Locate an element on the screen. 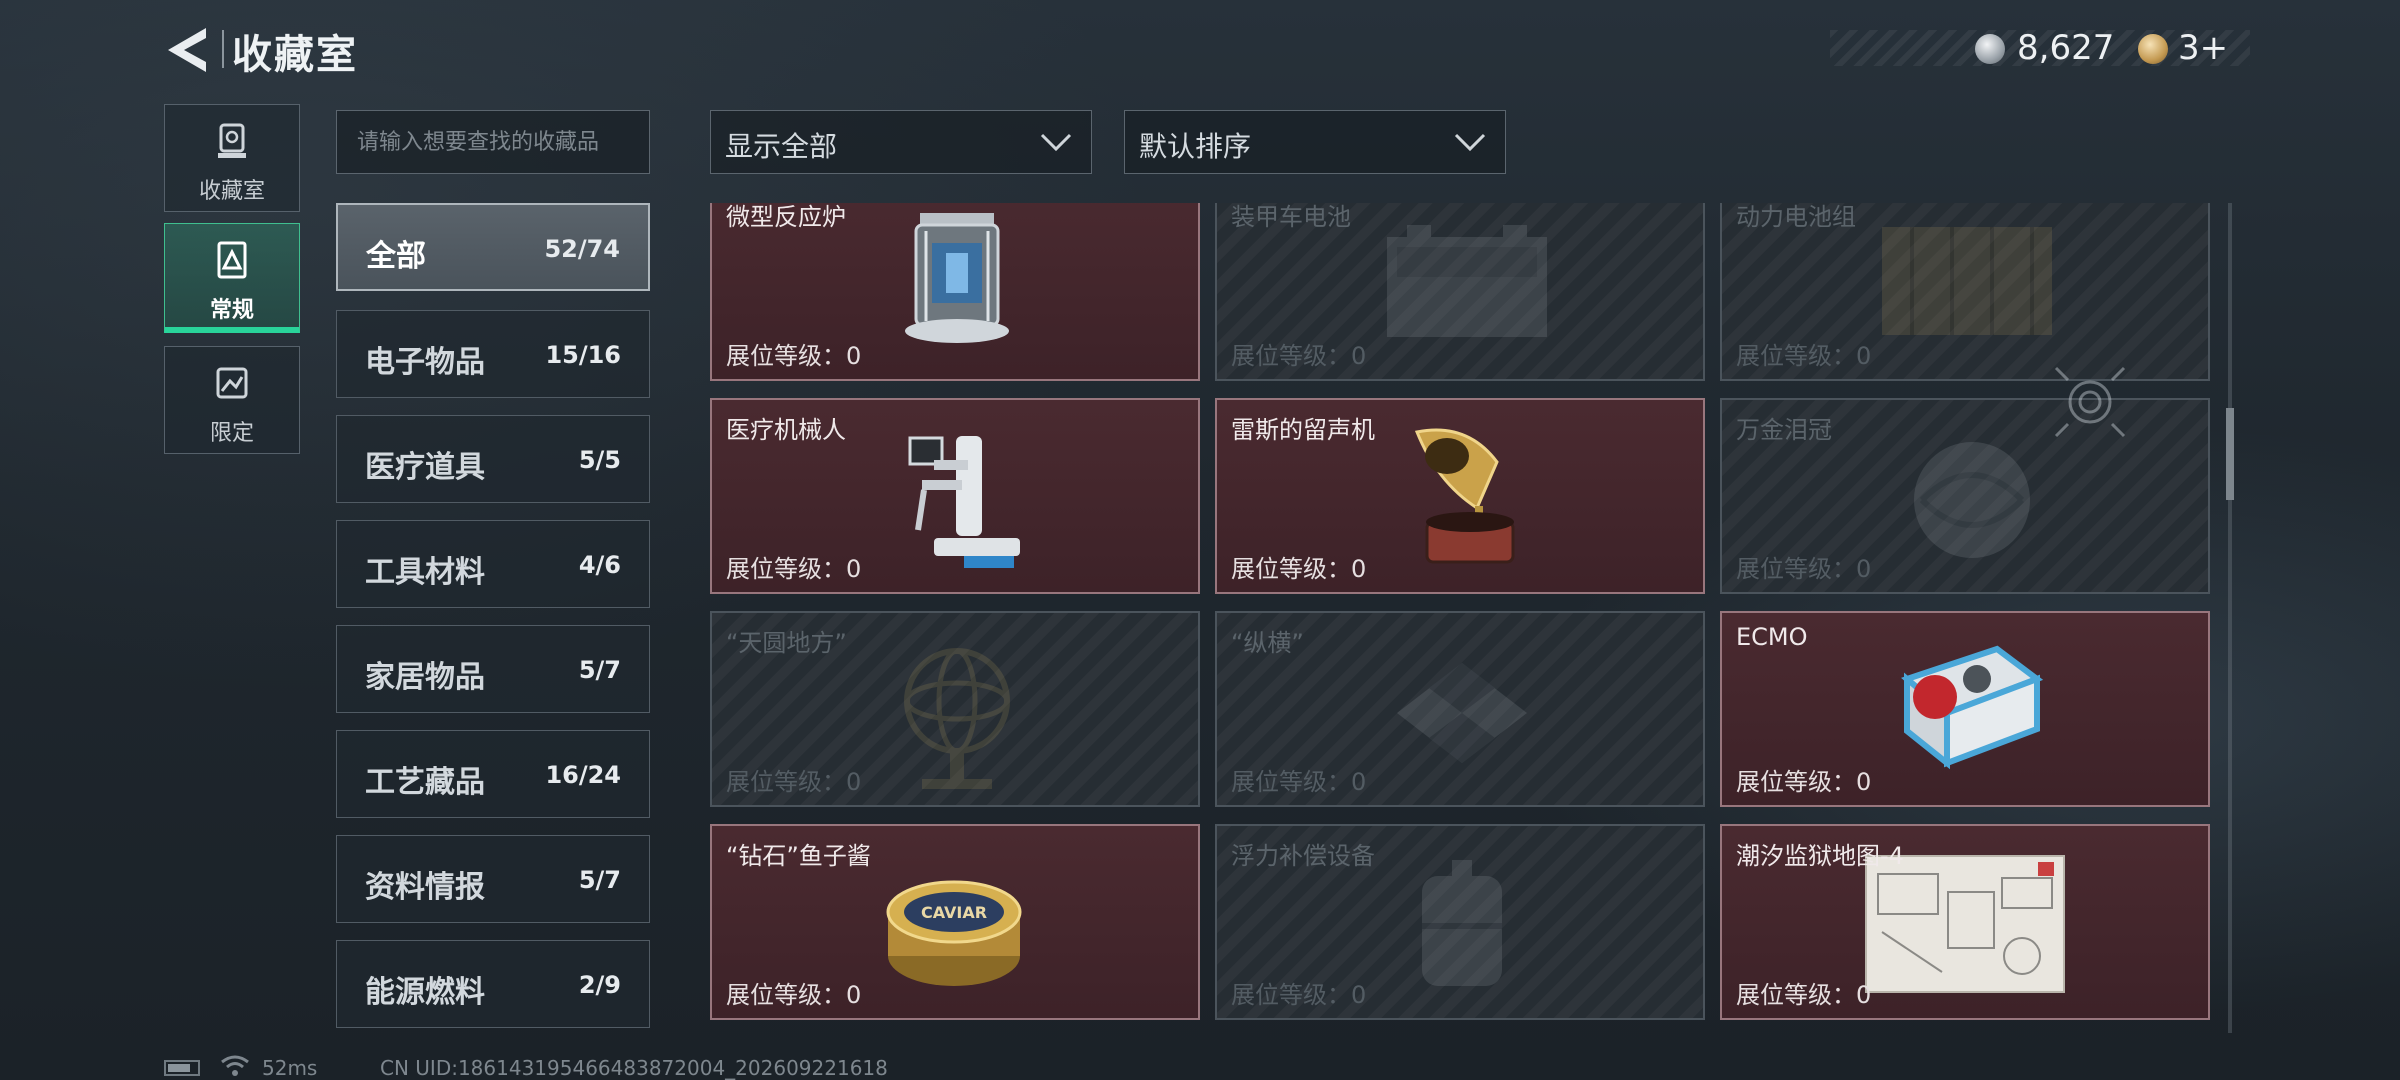 The image size is (2400, 1080). back-arrow-icon is located at coordinates (187, 50).